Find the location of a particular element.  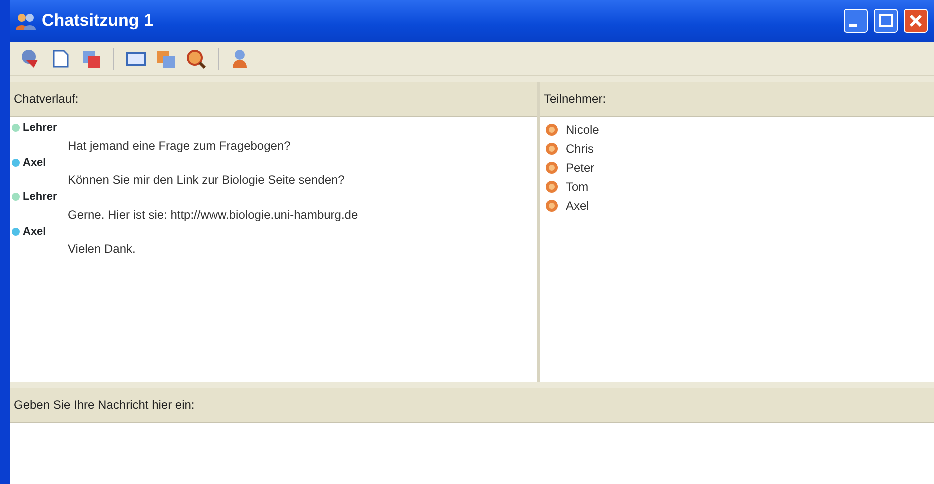

message-input is located at coordinates (472, 453).